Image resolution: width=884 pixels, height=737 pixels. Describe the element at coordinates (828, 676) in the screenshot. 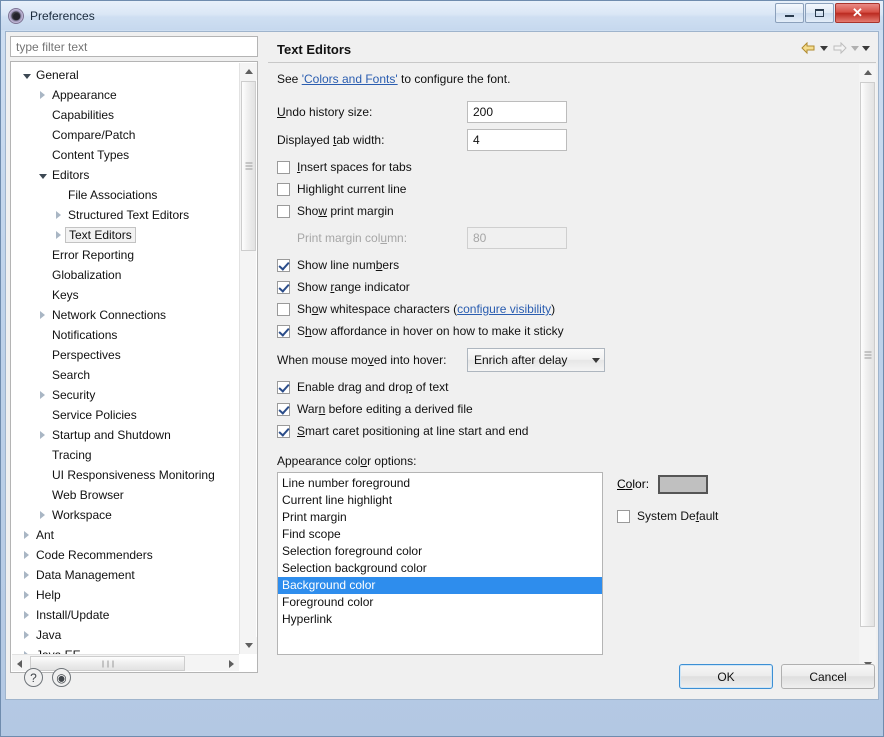

I see `cancel-button: Cancel` at that location.